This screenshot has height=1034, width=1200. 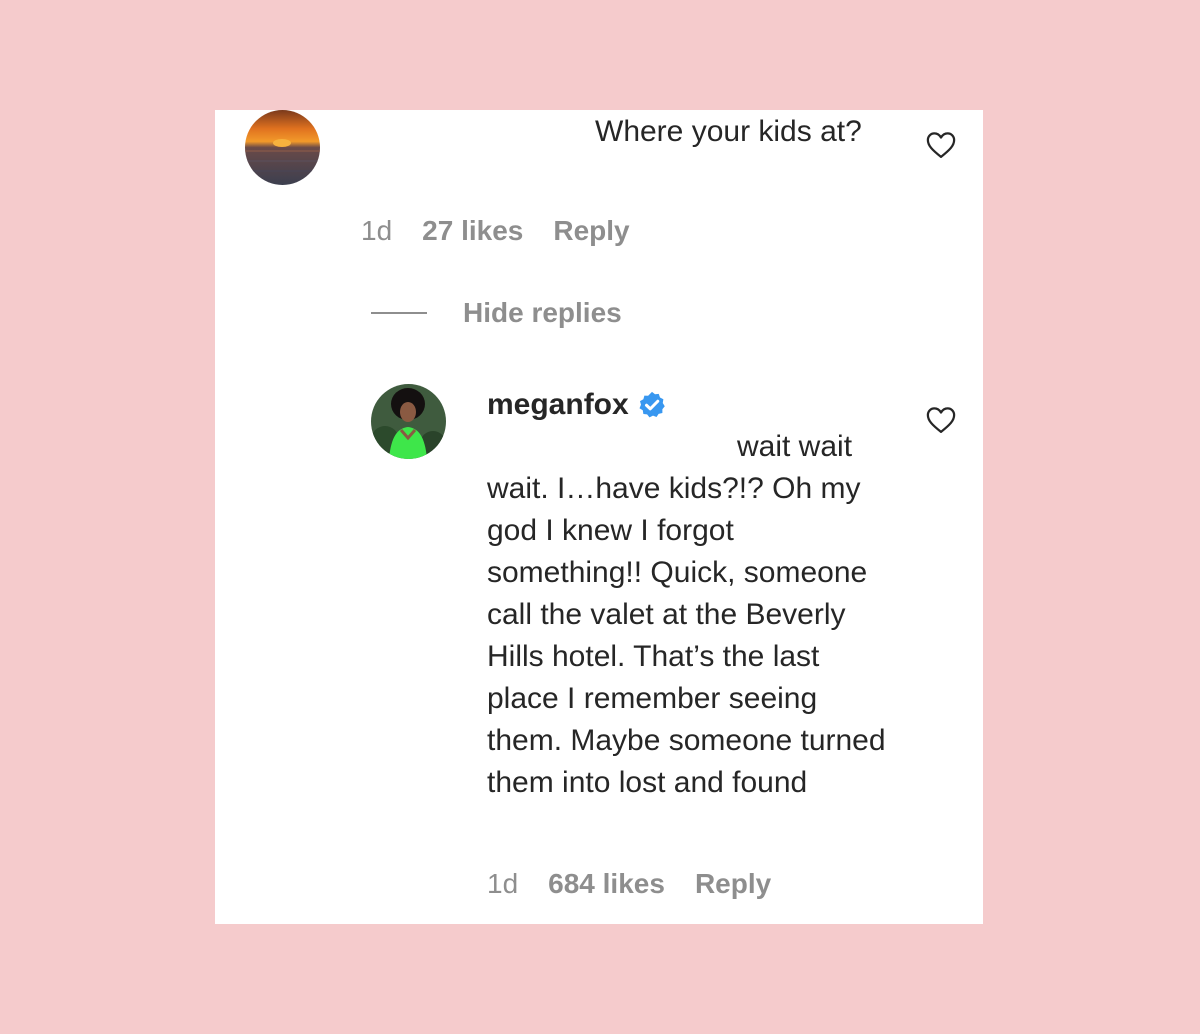 What do you see at coordinates (652, 405) in the screenshot?
I see `verified-badge-icon` at bounding box center [652, 405].